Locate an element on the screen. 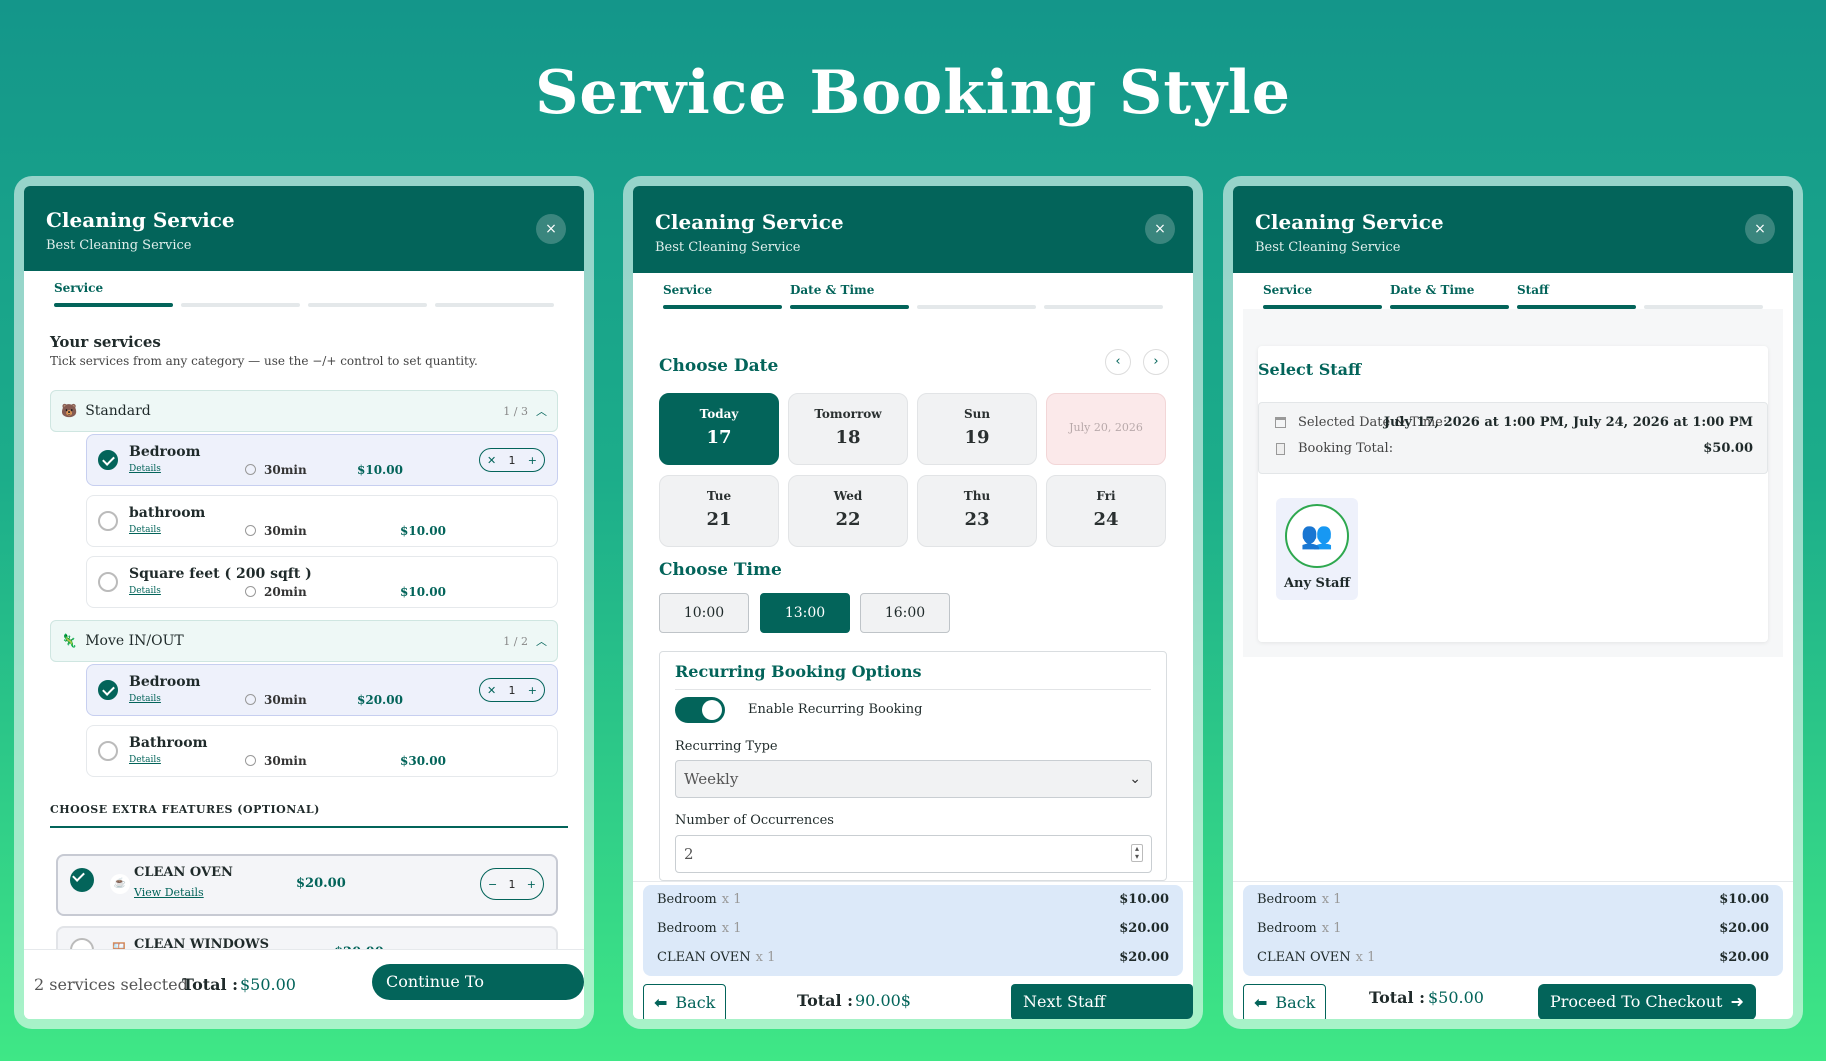  chevron-left-icon: ‹ is located at coordinates (1118, 362).